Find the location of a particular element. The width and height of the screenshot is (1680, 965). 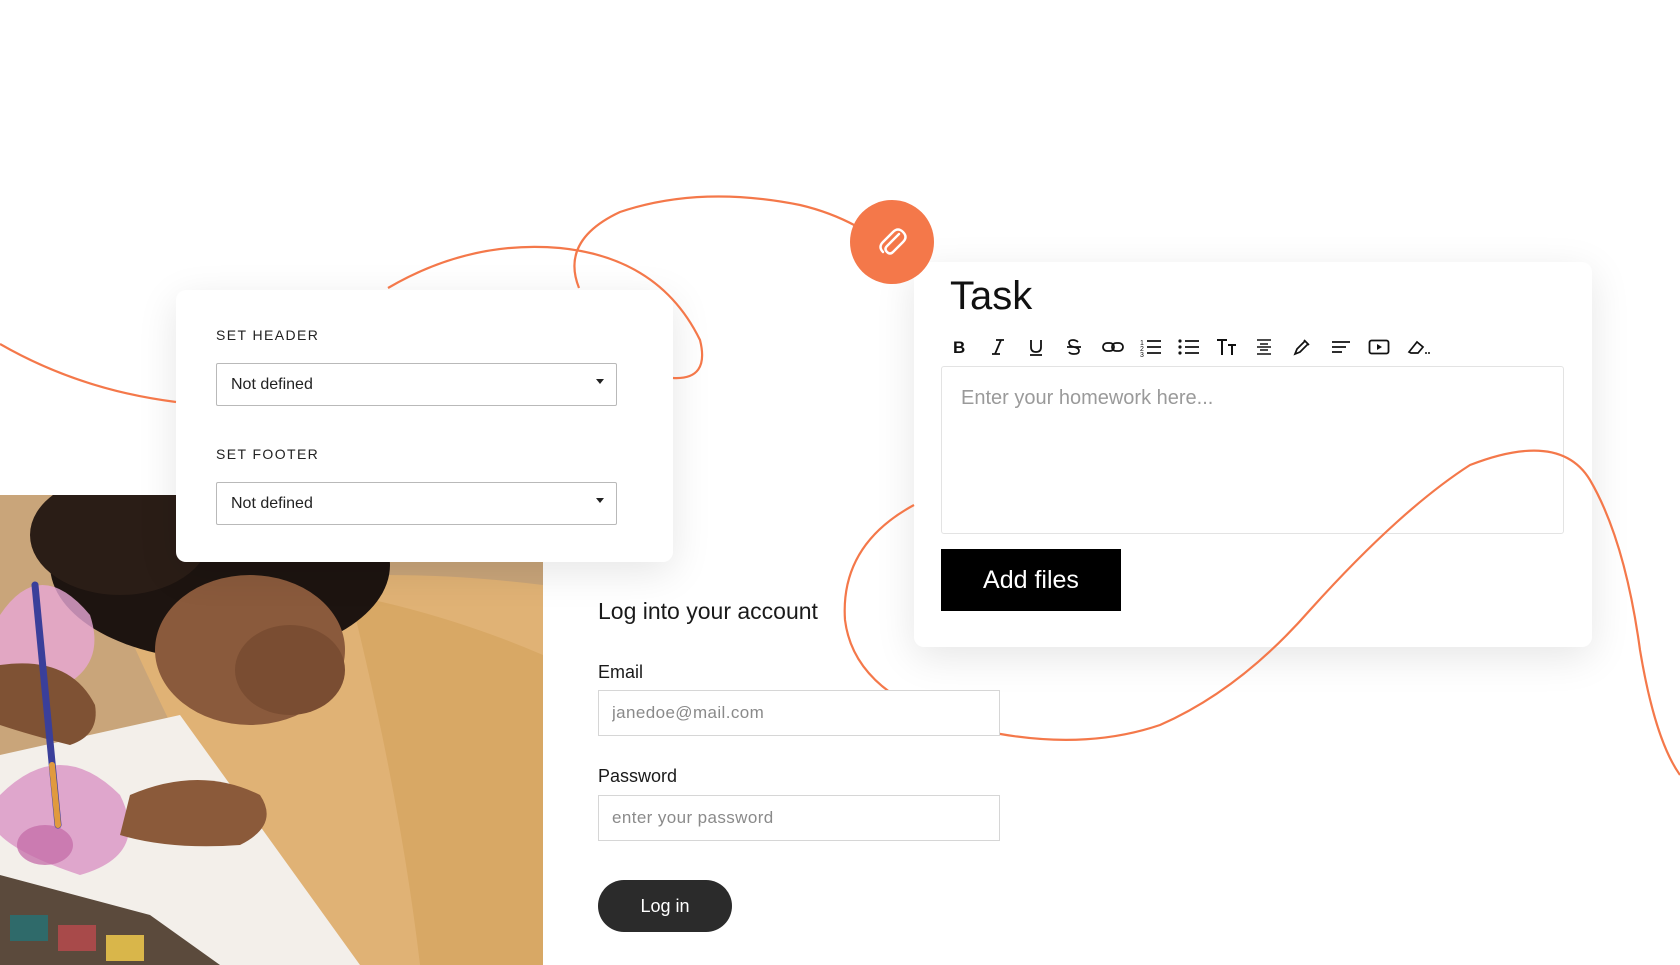

underline-icon is located at coordinates (1045, 347).